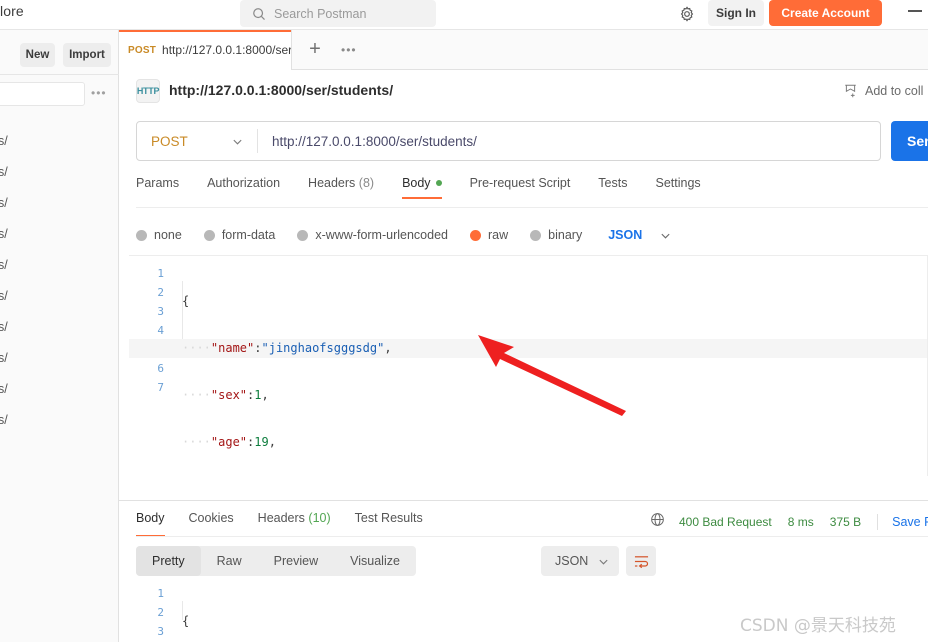 The width and height of the screenshot is (928, 642). Describe the element at coordinates (894, 90) in the screenshot. I see `add-to-collection-label: Add to coll` at that location.